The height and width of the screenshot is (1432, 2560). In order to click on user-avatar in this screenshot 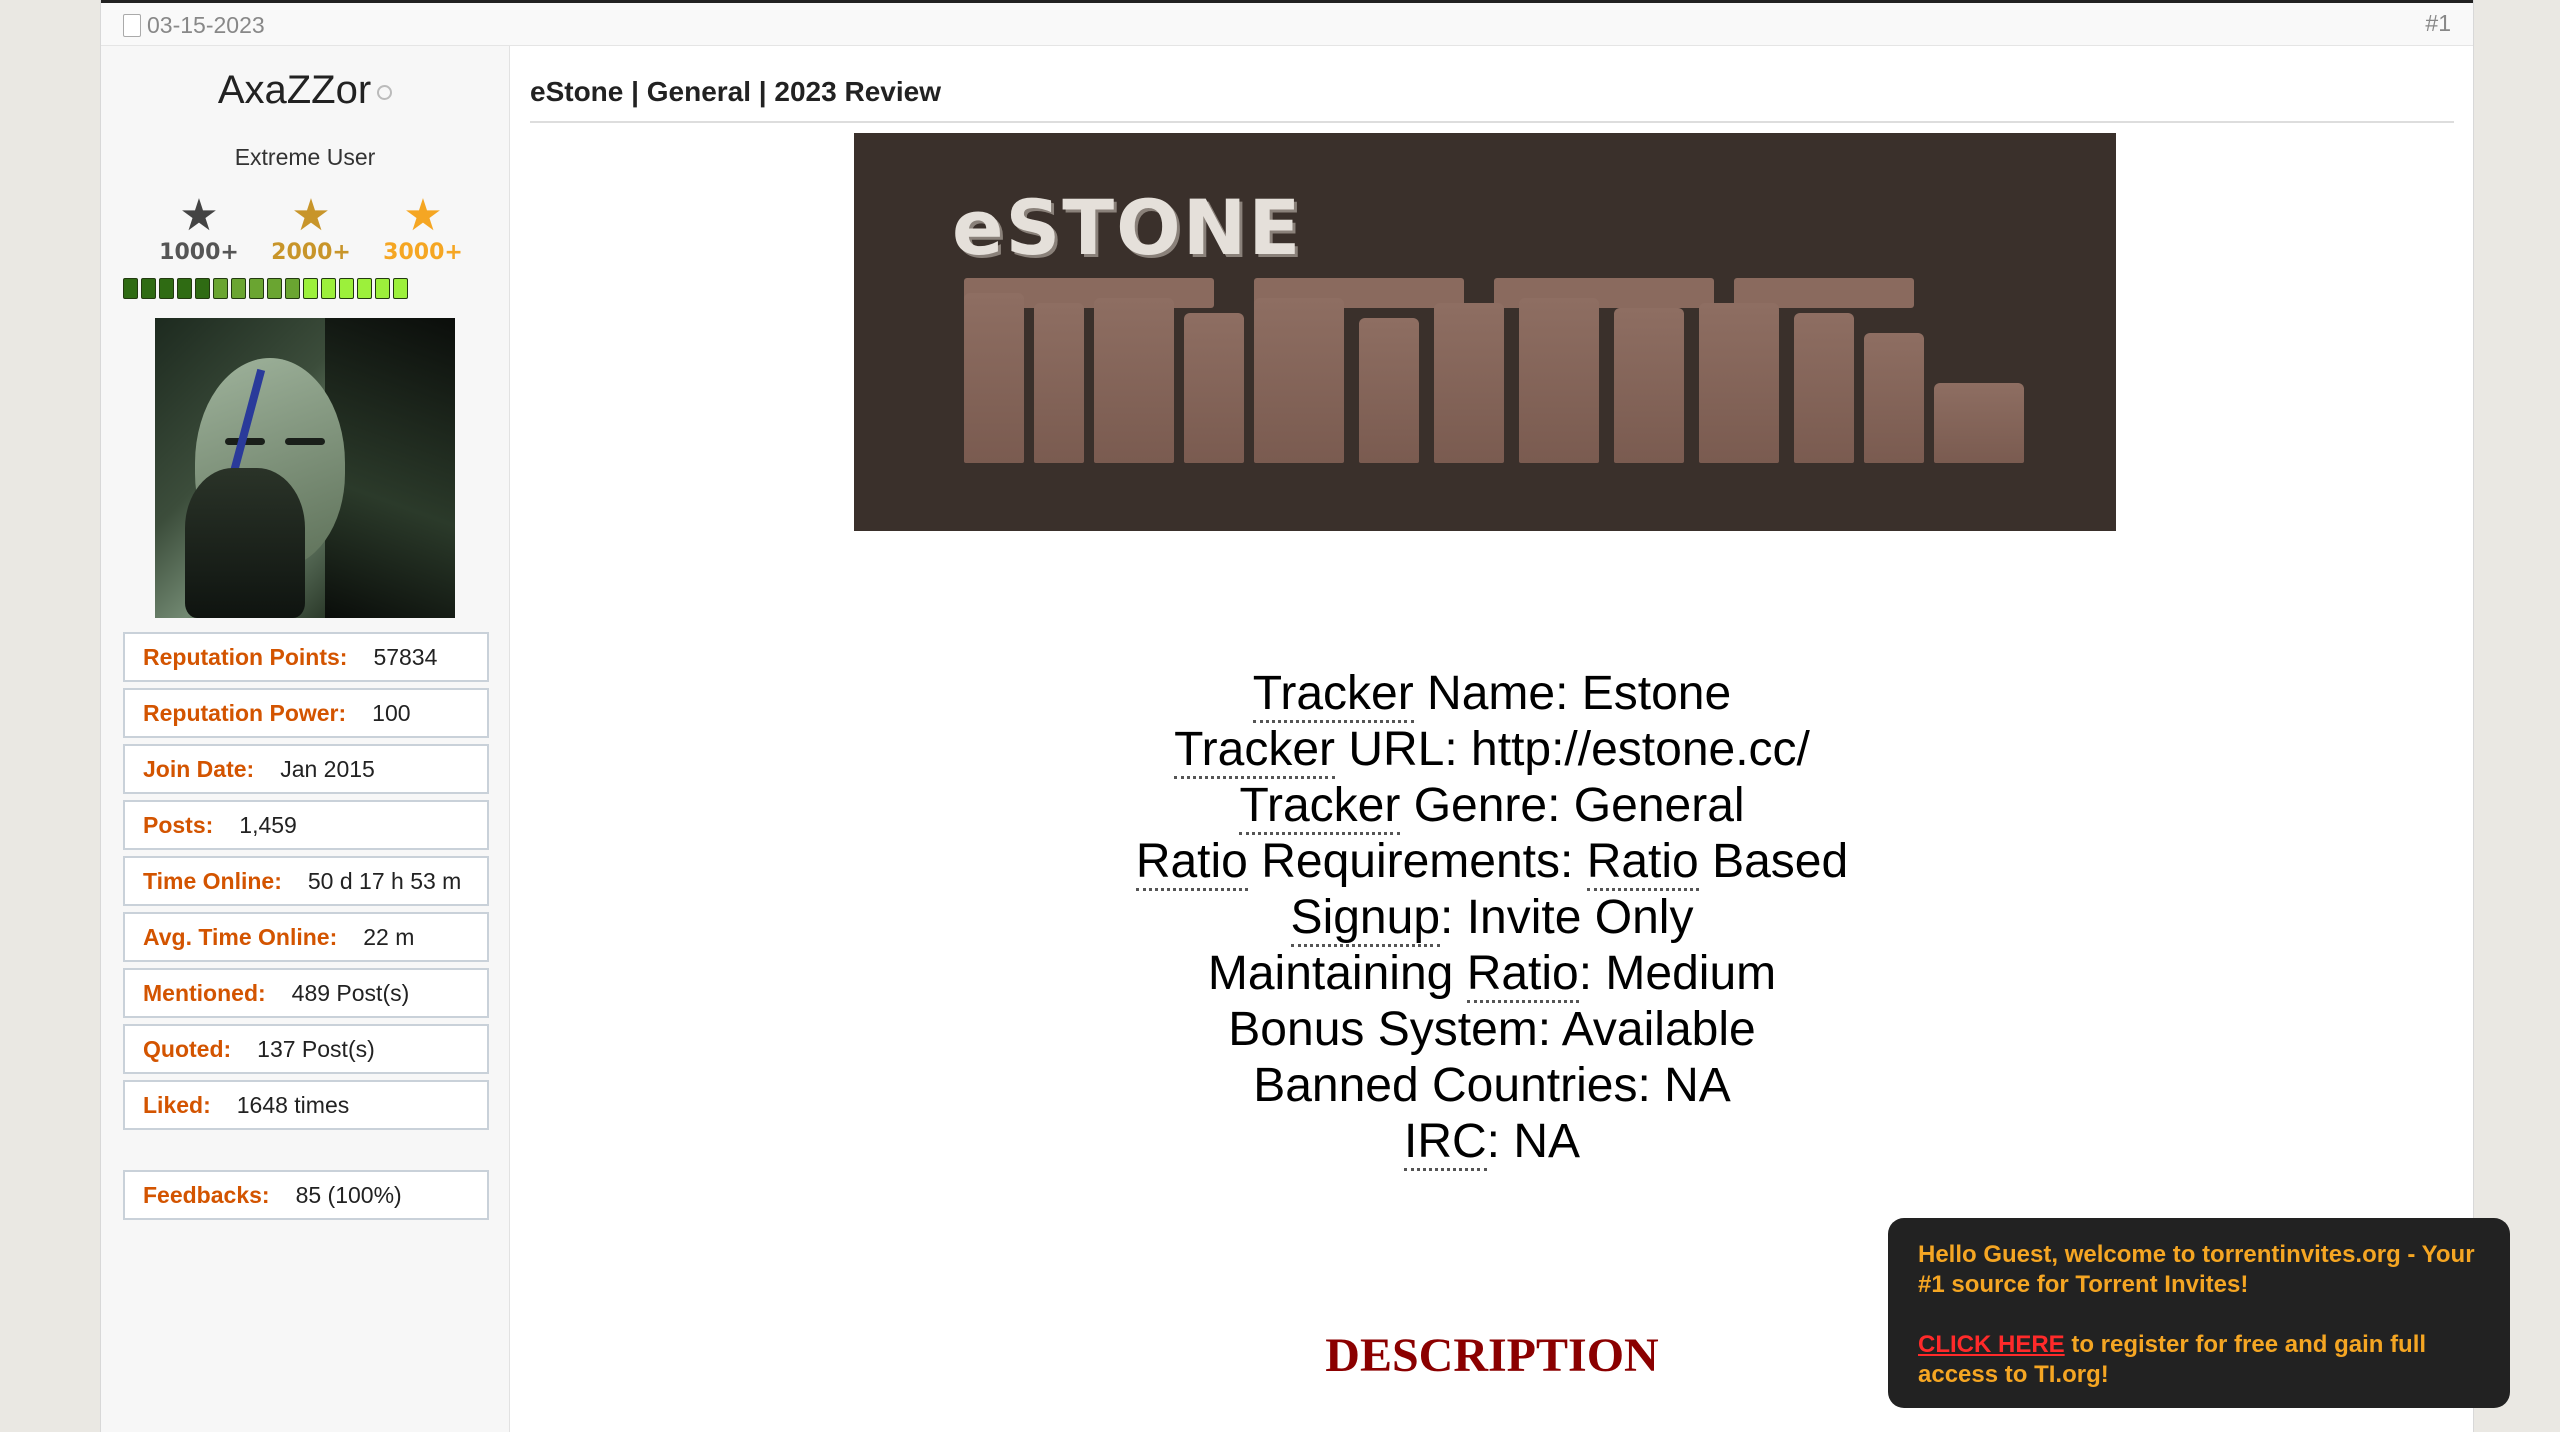, I will do `click(305, 468)`.